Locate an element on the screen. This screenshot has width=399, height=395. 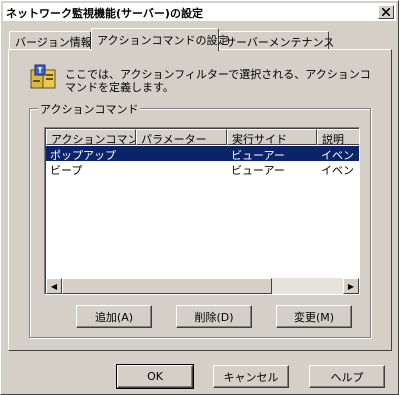
list-header: アクションコマンド パラメーター 実行サイド 説明 is located at coordinates (202, 137).